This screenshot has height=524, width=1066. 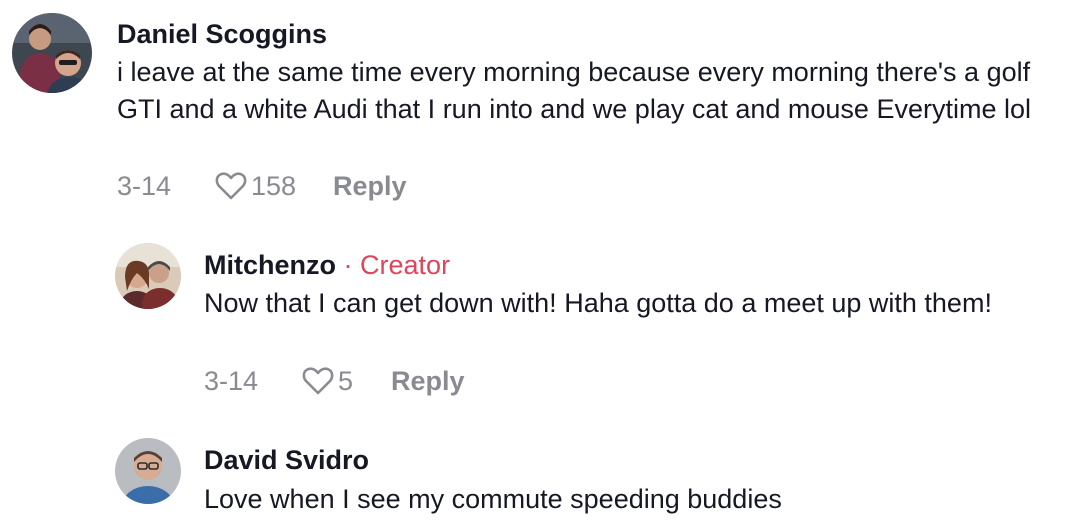 I want to click on like-button: 158, so click(x=255, y=186).